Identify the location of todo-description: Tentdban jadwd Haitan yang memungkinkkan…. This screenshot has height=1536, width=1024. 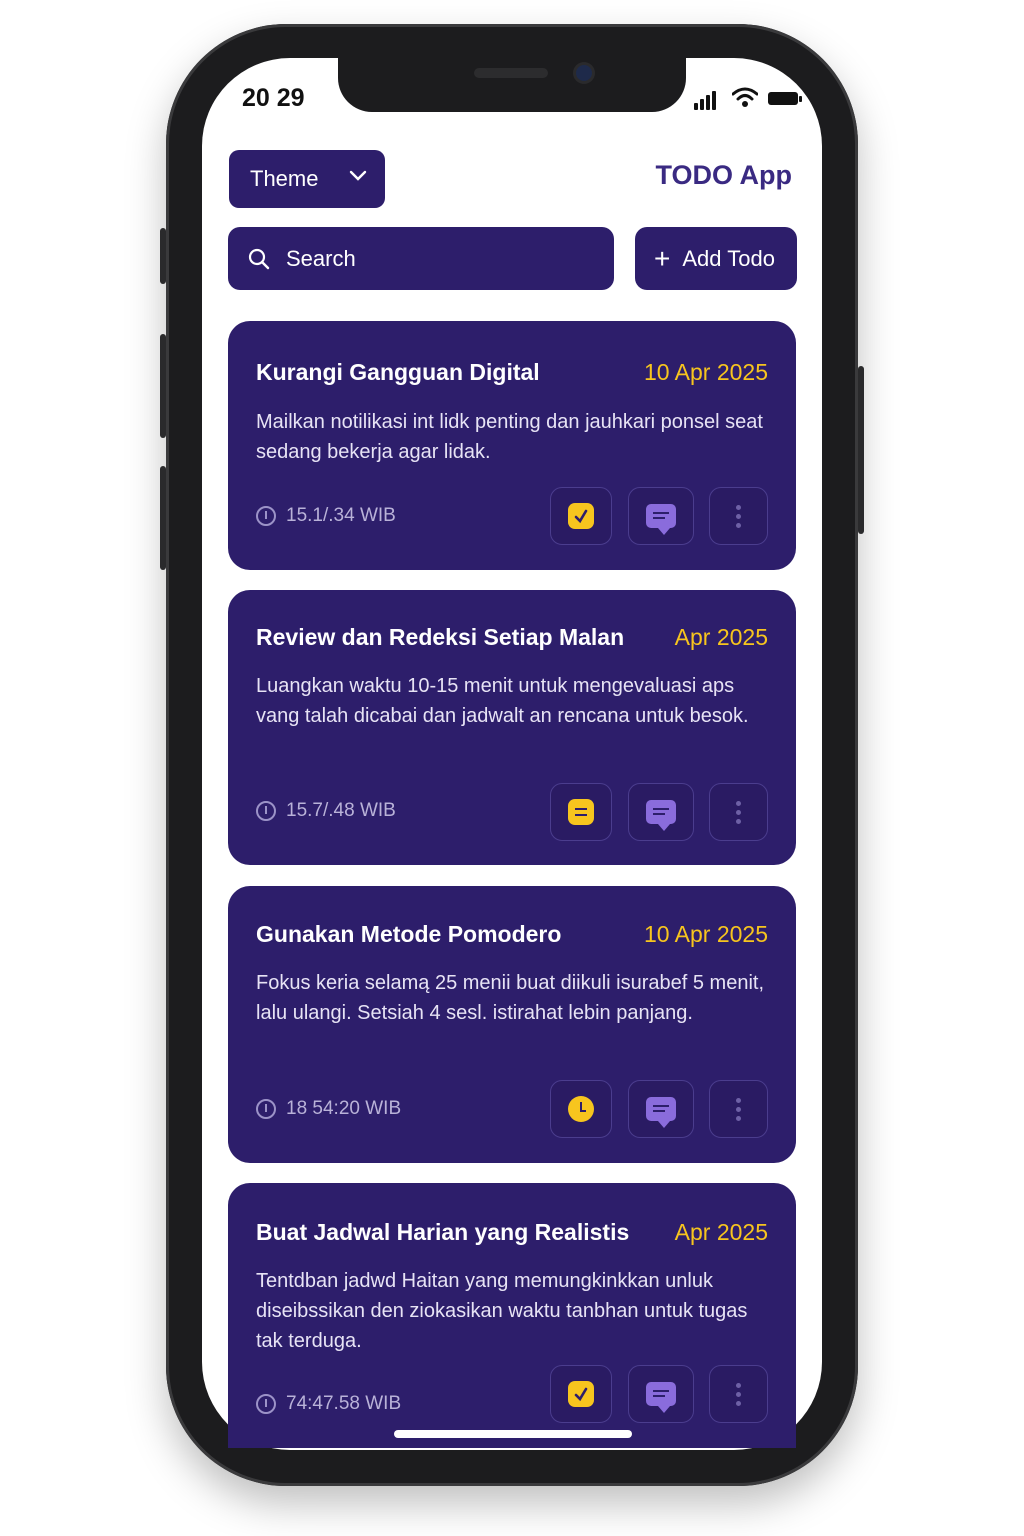
(502, 1311).